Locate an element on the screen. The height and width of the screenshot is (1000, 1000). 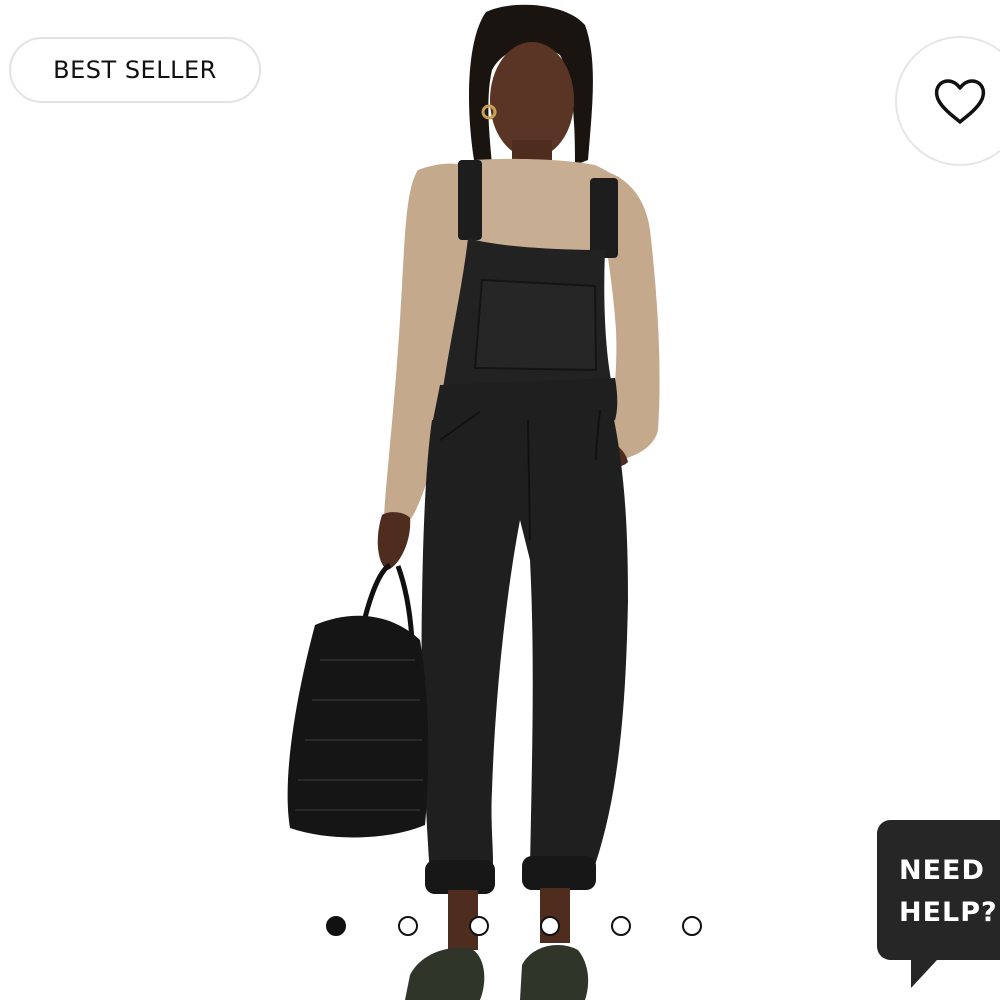
need-help-label: NEED HELP? is located at coordinates (948, 892).